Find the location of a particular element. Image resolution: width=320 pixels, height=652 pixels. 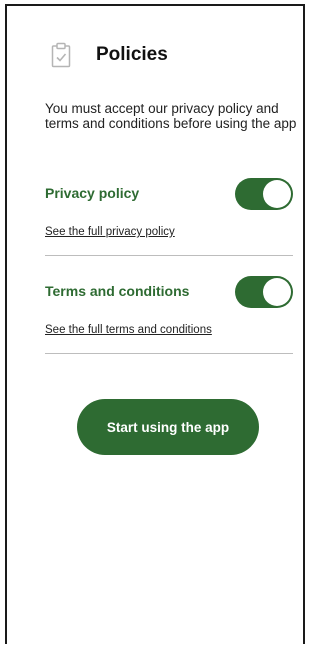

terms-title: Terms and conditions is located at coordinates (117, 291).